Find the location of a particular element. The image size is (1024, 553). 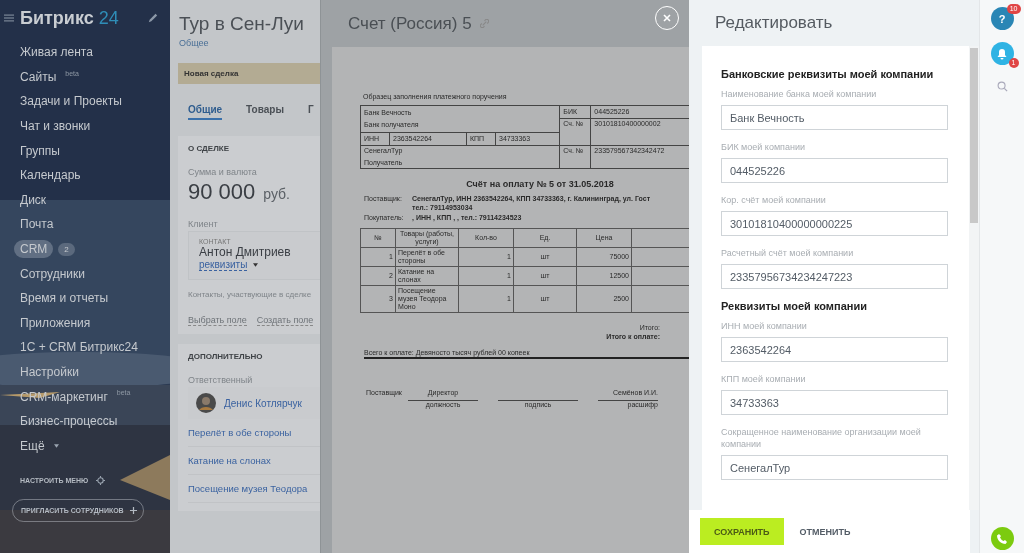

menu-item: Бизнес-процессы is located at coordinates (69, 421).